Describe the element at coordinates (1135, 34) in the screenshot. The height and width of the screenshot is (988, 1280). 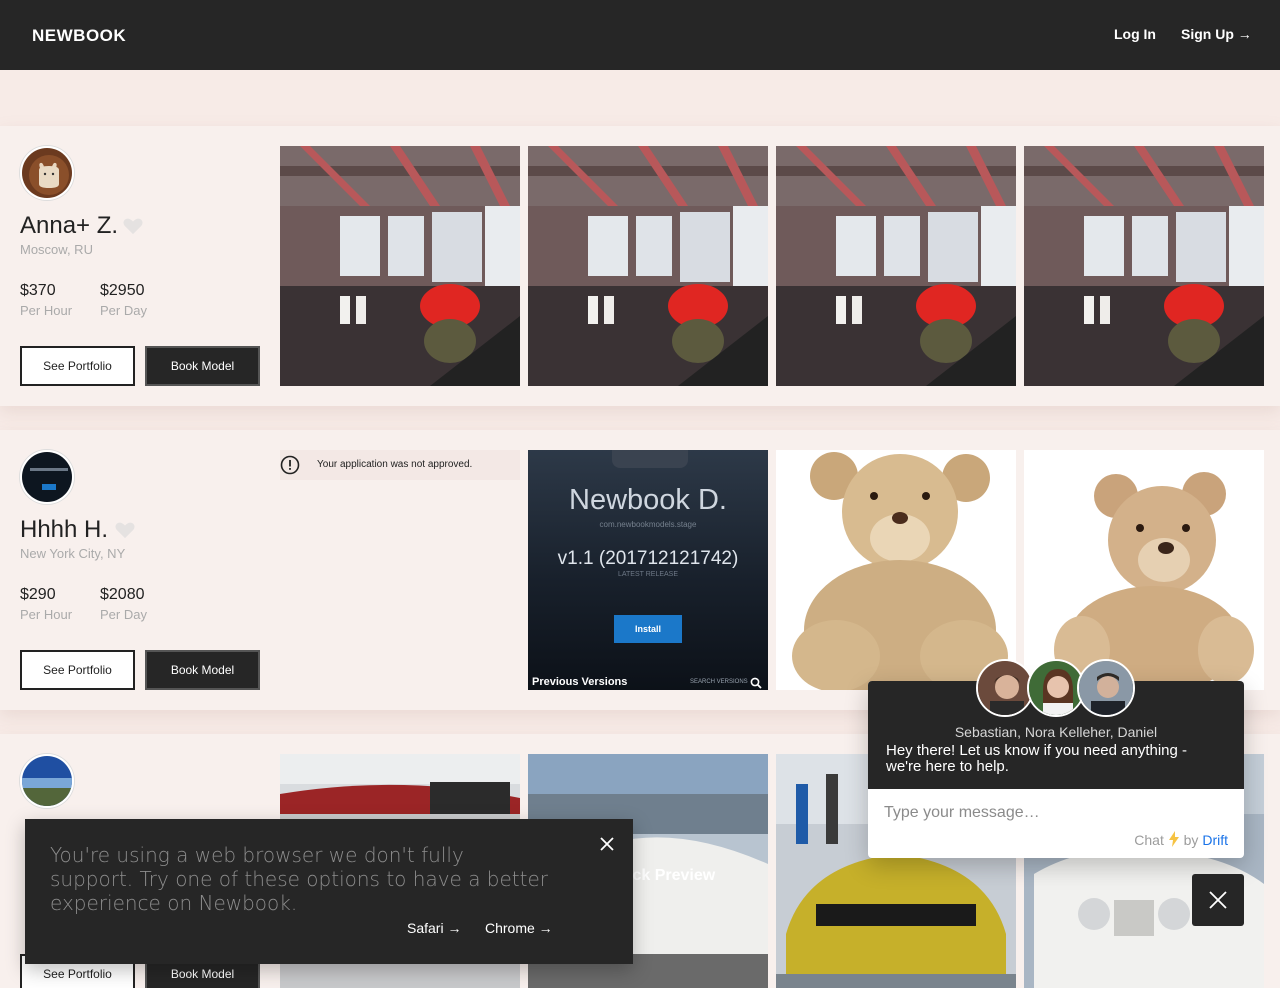
I see `login-link: Log In` at that location.